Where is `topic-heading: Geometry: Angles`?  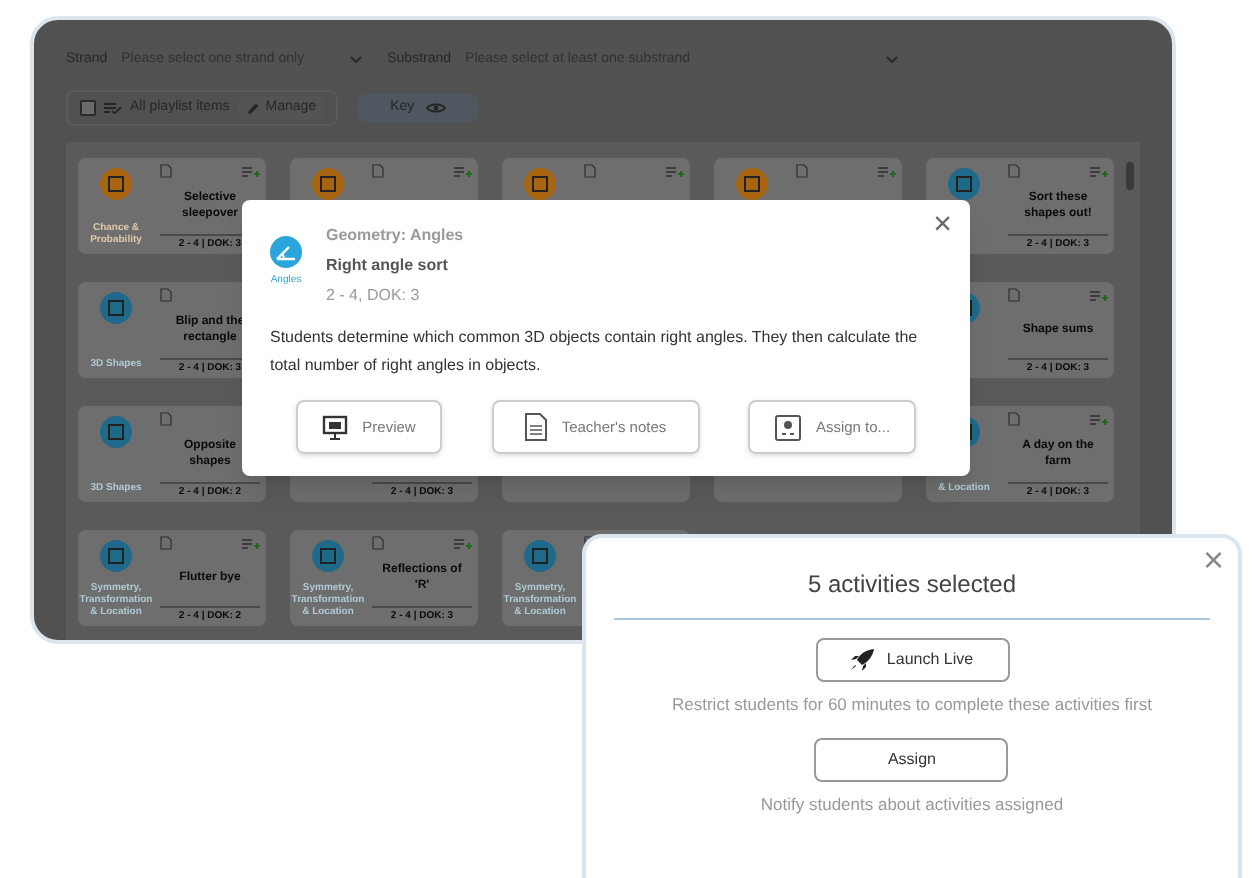 topic-heading: Geometry: Angles is located at coordinates (395, 236).